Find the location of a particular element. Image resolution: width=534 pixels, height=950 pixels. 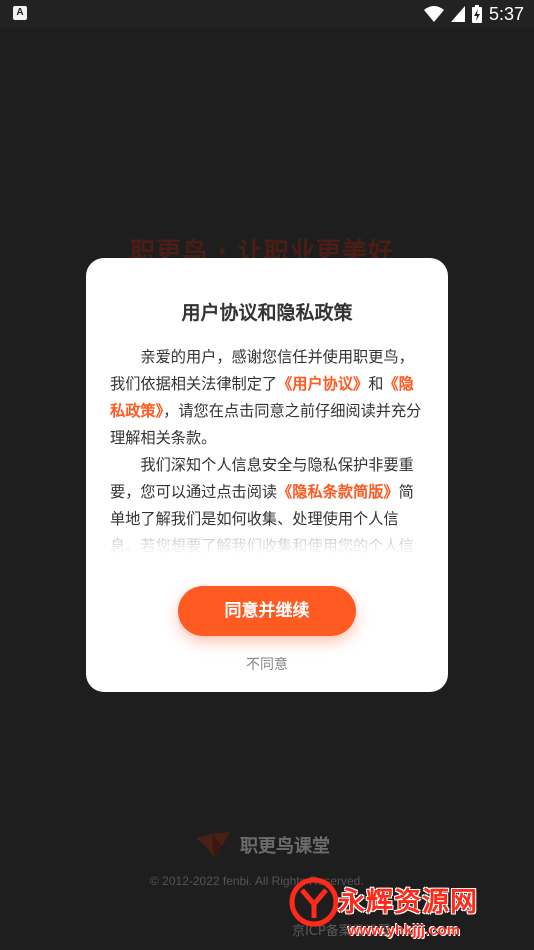

scroll-fade is located at coordinates (267, 549).